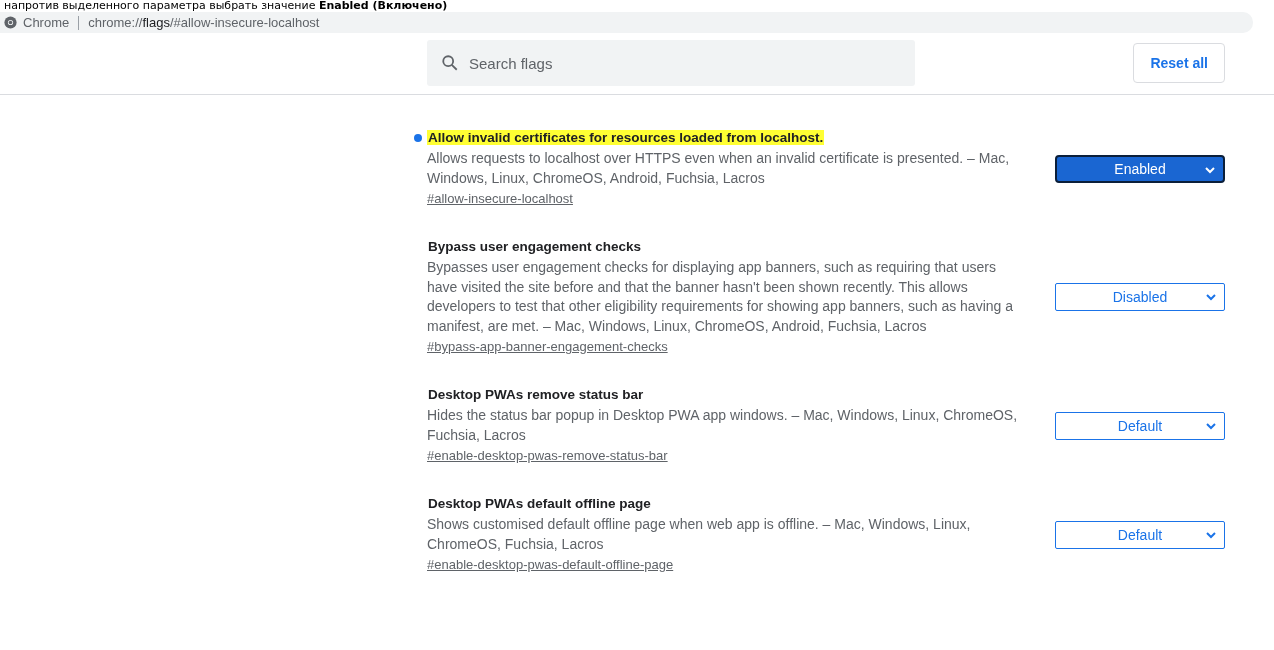 This screenshot has width=1274, height=650. What do you see at coordinates (626, 137) in the screenshot?
I see `flag-title: Allow invalid certificates for resources loaded from localhost.` at bounding box center [626, 137].